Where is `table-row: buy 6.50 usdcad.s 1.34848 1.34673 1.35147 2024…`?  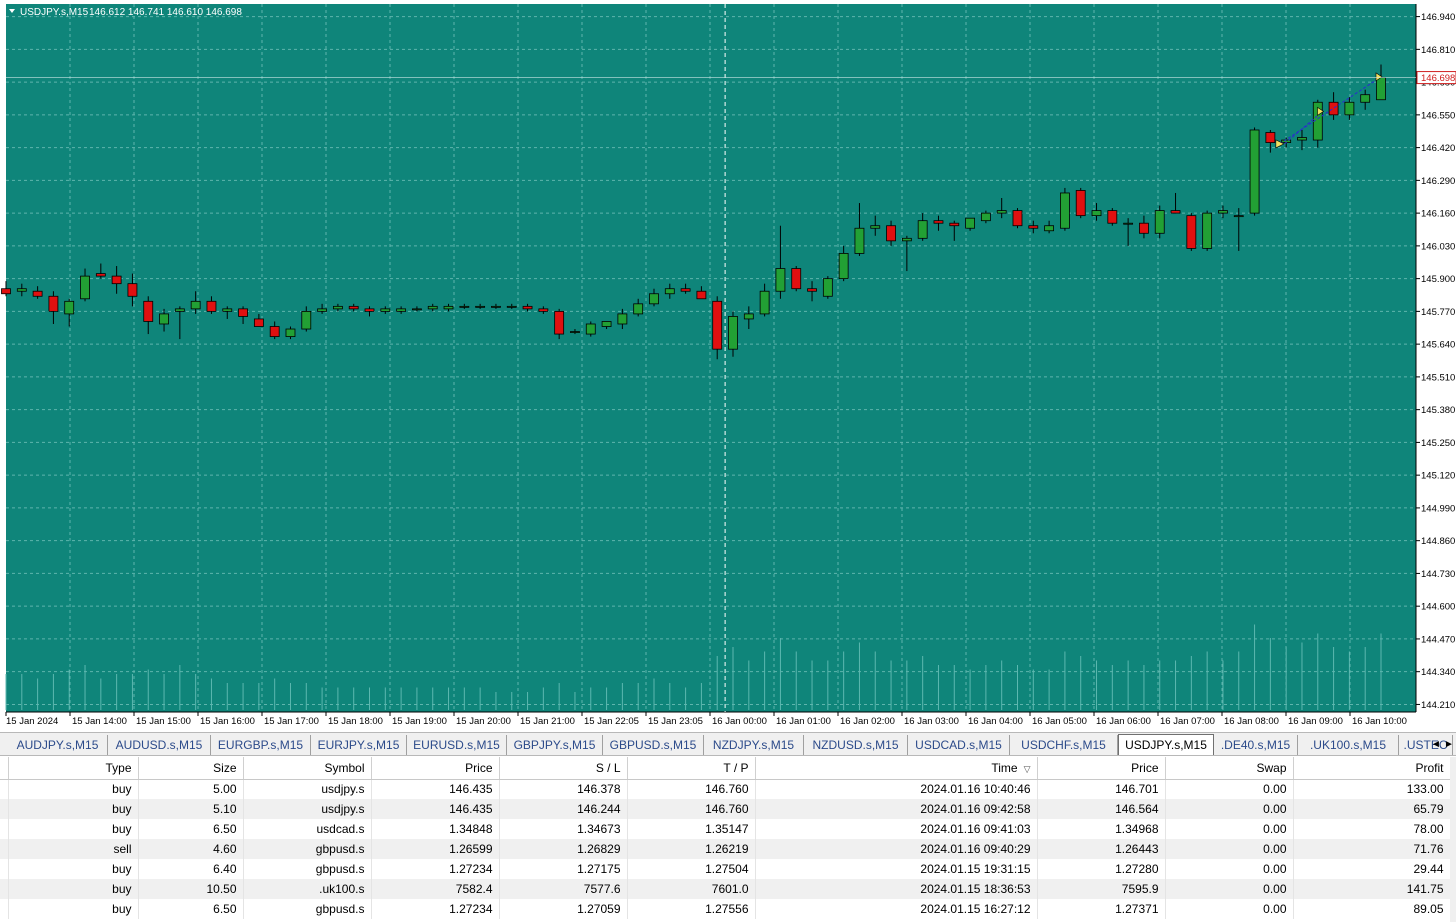
table-row: buy 6.50 usdcad.s 1.34848 1.34673 1.35147 2024… is located at coordinates (725, 829).